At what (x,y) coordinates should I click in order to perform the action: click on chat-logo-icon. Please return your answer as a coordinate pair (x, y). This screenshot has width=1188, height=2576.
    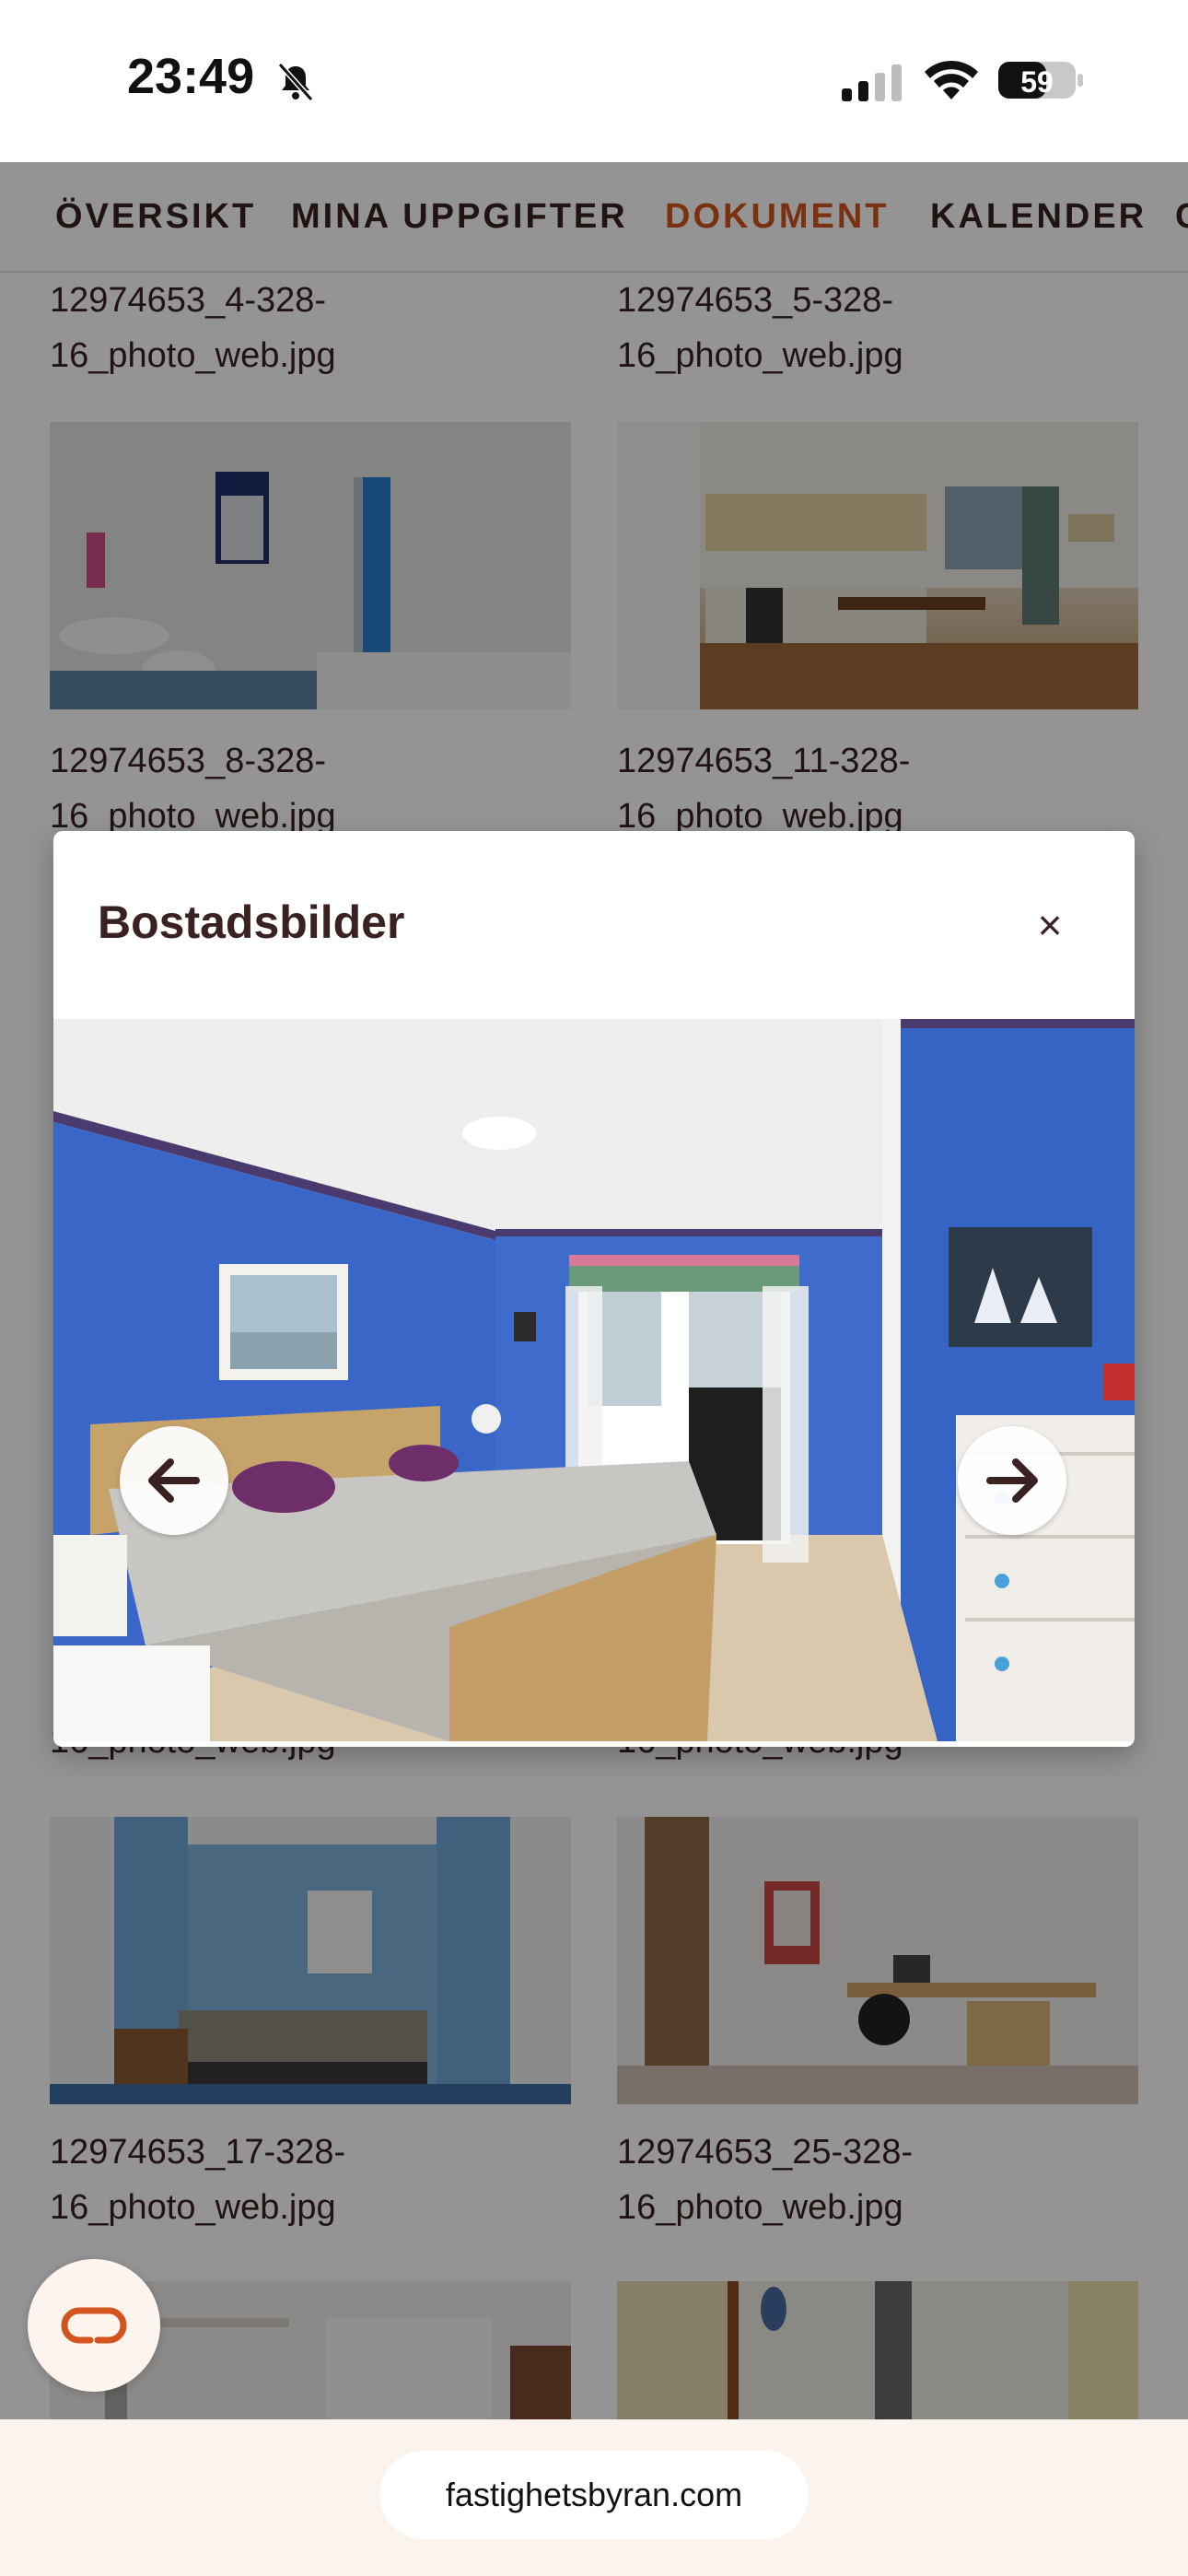
    Looking at the image, I should click on (94, 2325).